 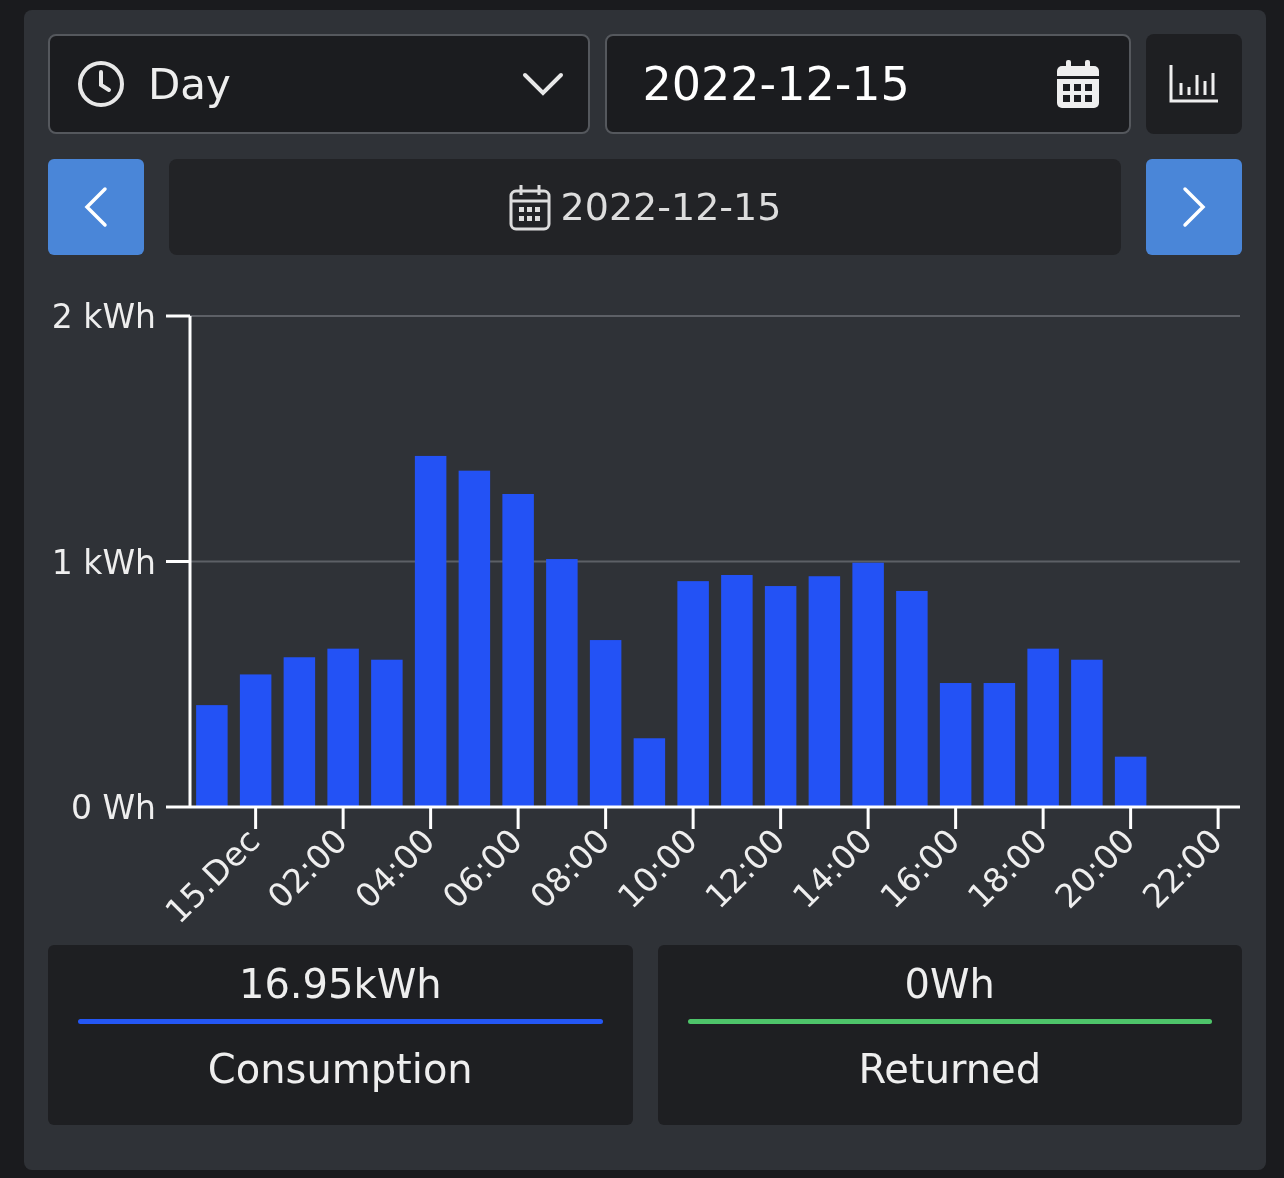 What do you see at coordinates (319, 84) in the screenshot?
I see `period-dropdown: Day` at bounding box center [319, 84].